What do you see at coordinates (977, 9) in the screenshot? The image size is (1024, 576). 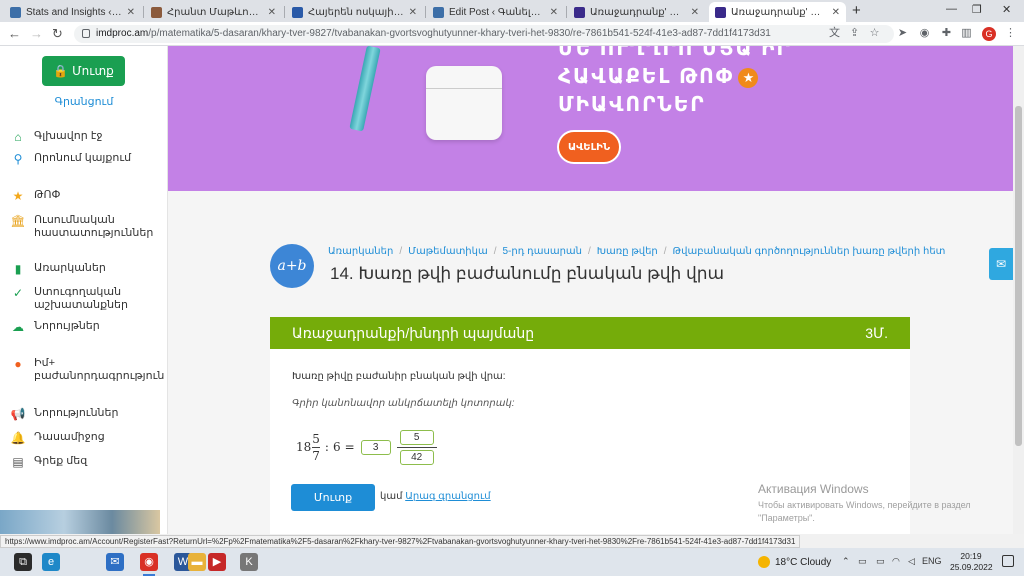 I see `restore-button: ❐` at bounding box center [977, 9].